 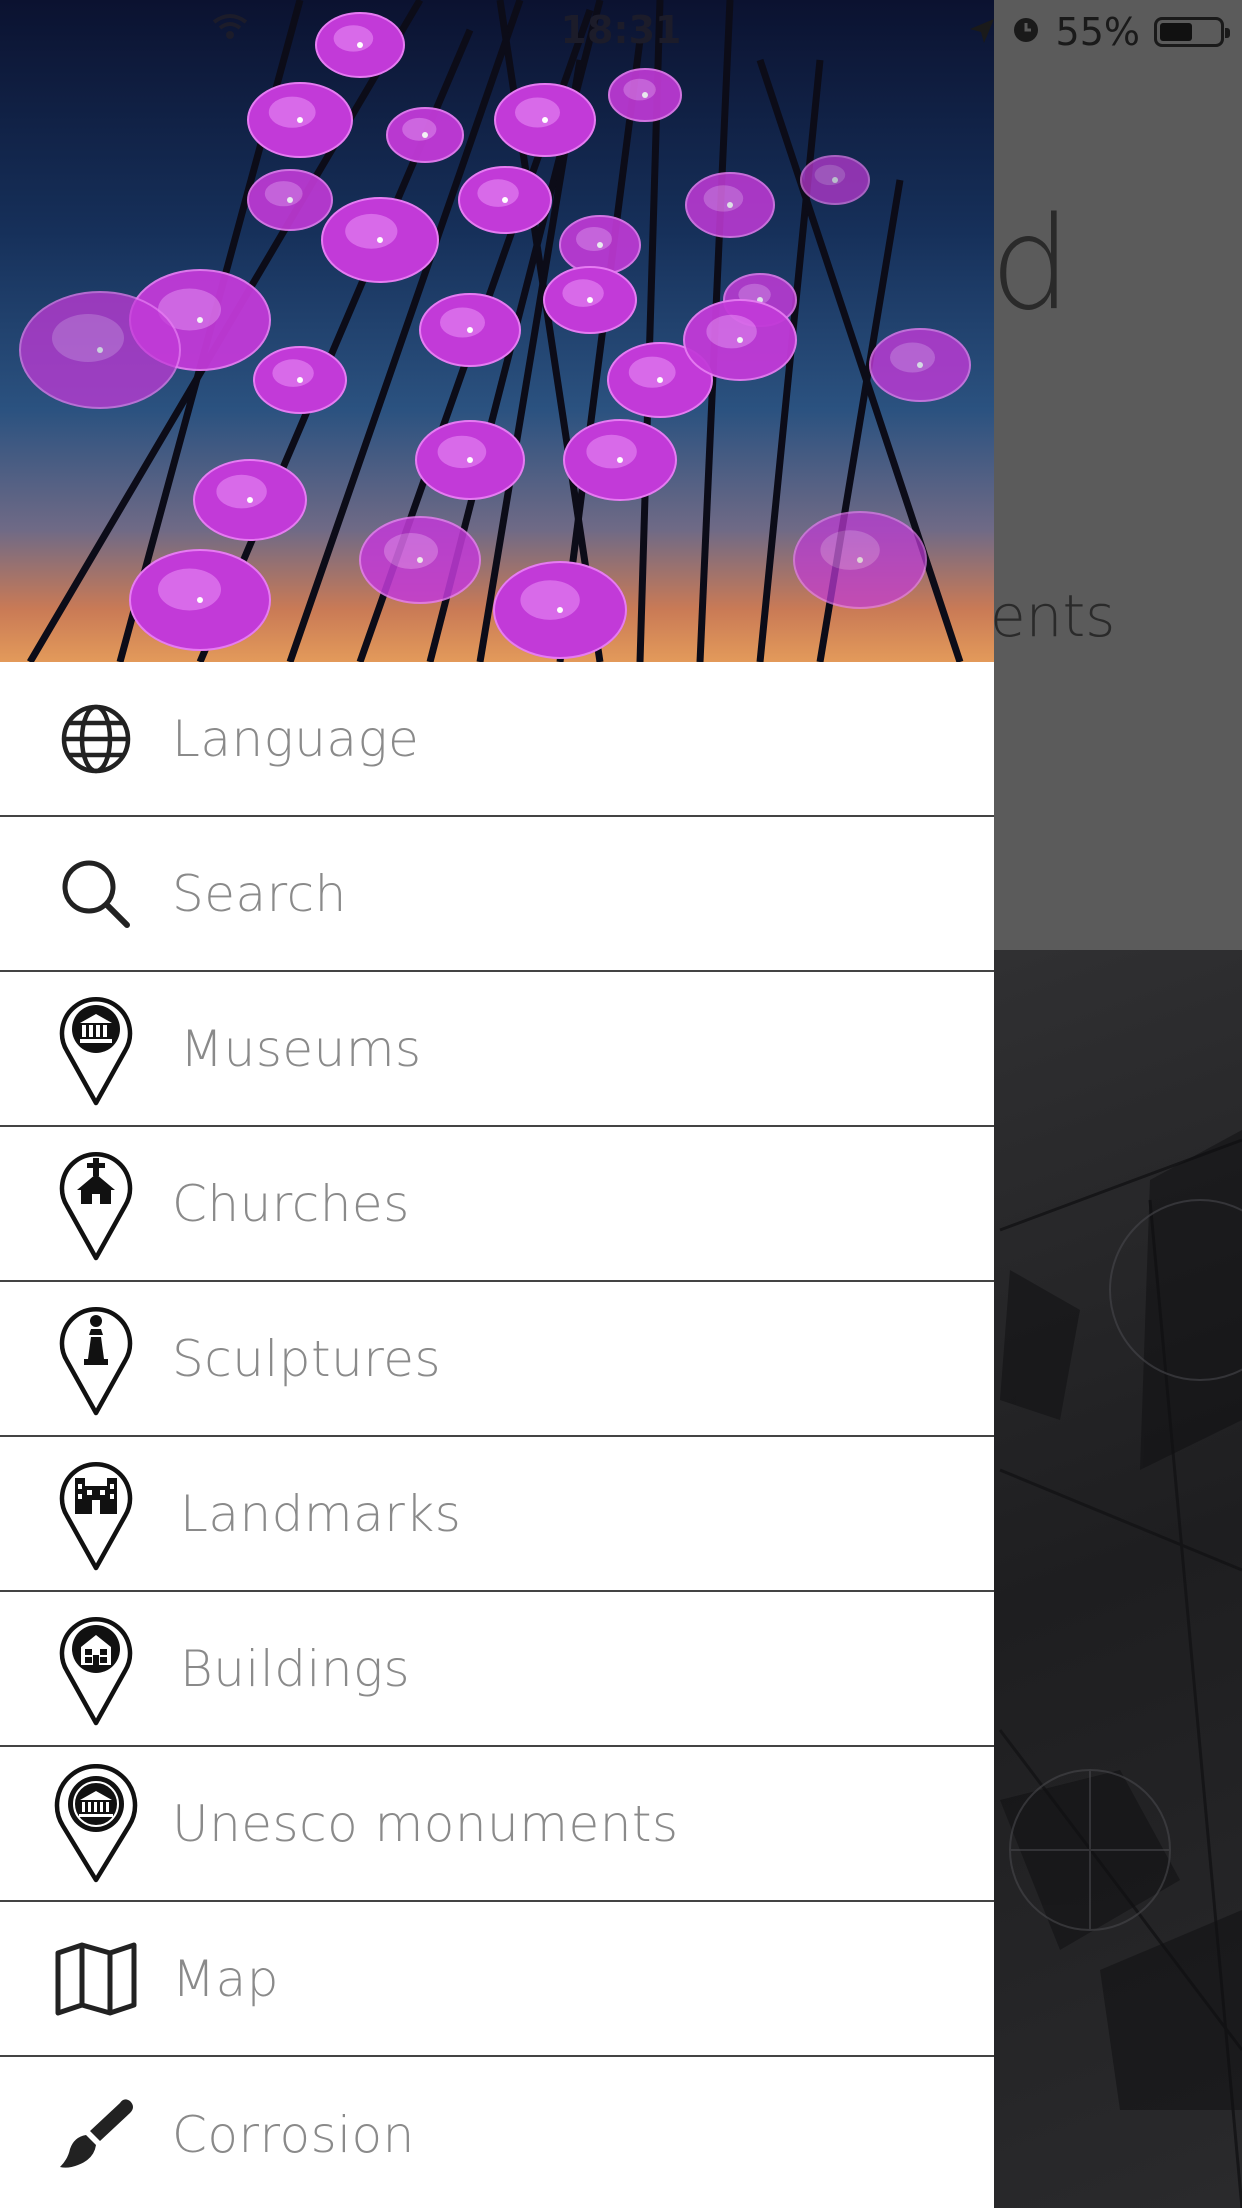 I want to click on menu-item-label: Buildings, so click(x=295, y=1668).